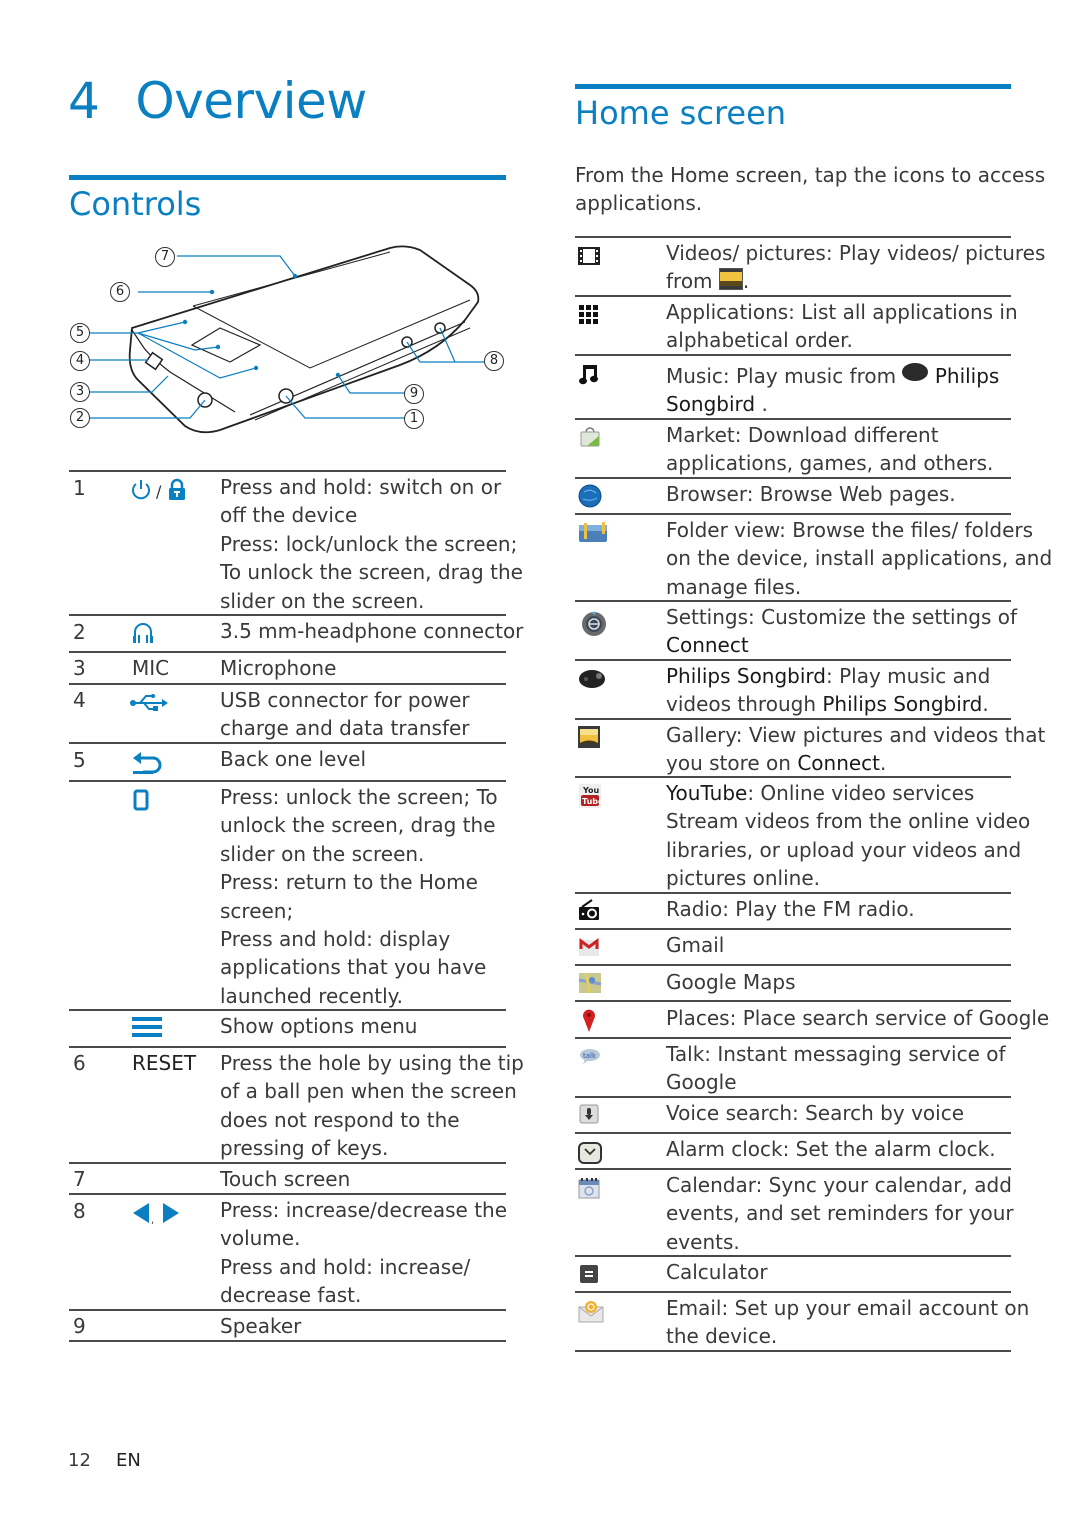 The width and height of the screenshot is (1080, 1527). I want to click on desc-line: videos through Philips Songbird., so click(827, 704).